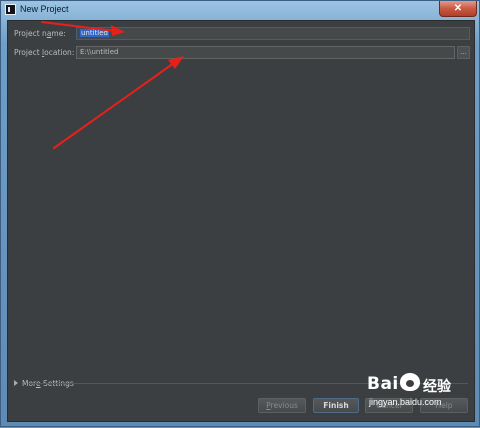 The height and width of the screenshot is (428, 480). Describe the element at coordinates (118, 30) in the screenshot. I see `arrow-head-name` at that location.